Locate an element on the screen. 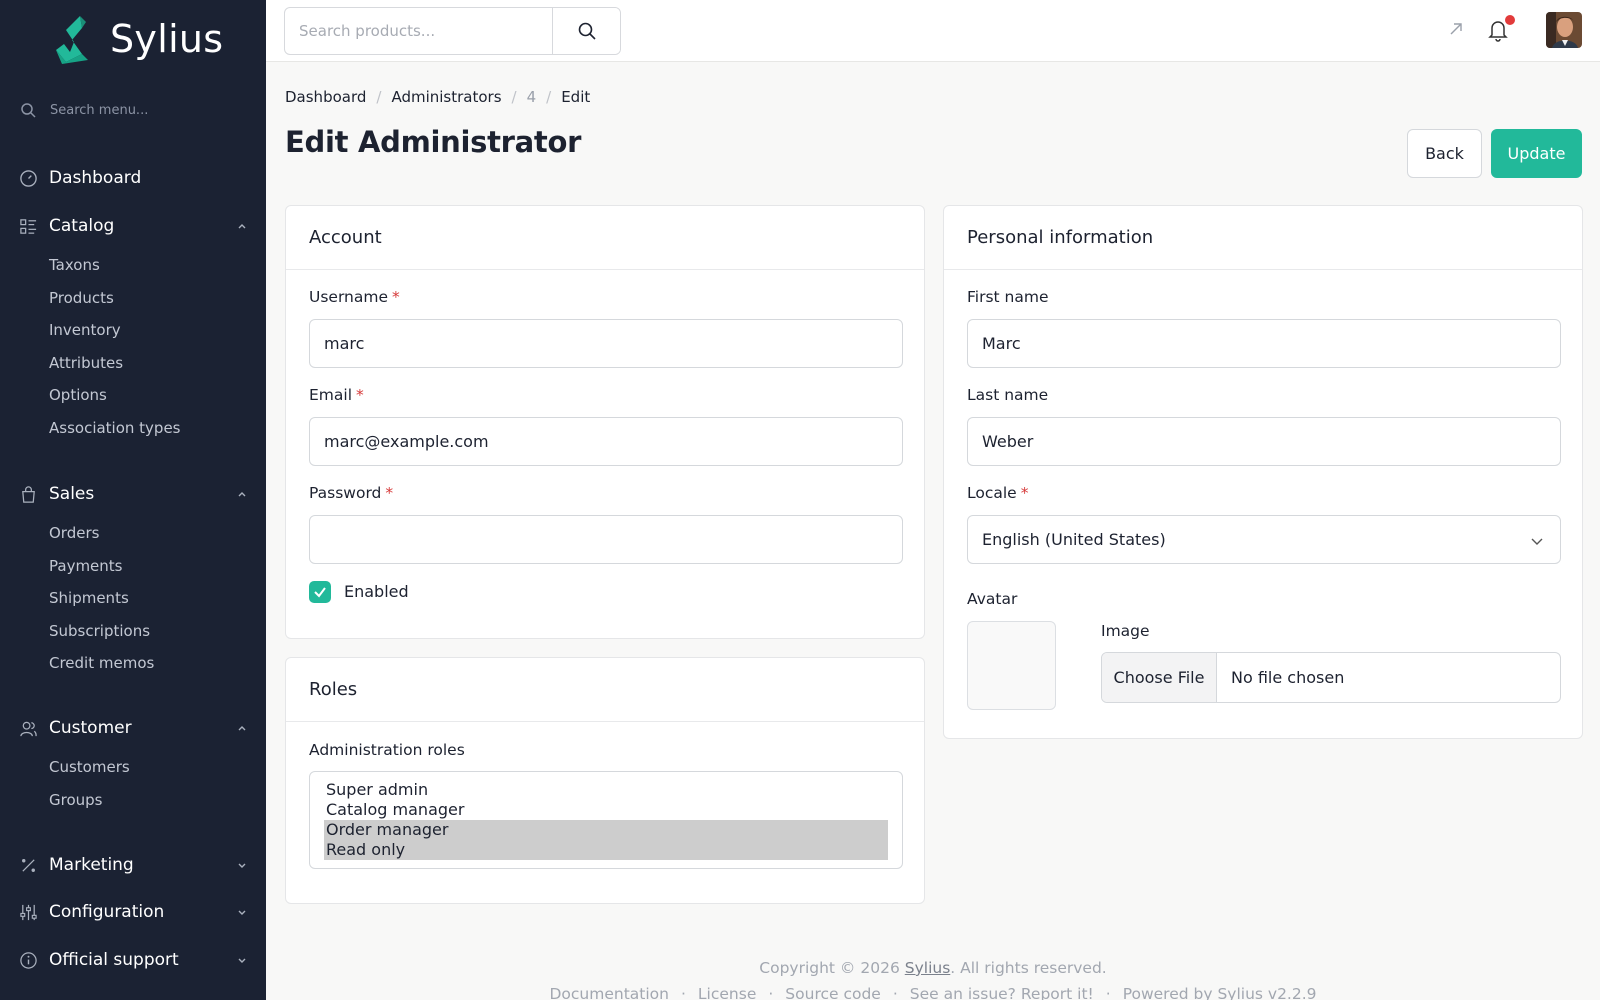 The width and height of the screenshot is (1600, 1000). user-avatar is located at coordinates (1564, 30).